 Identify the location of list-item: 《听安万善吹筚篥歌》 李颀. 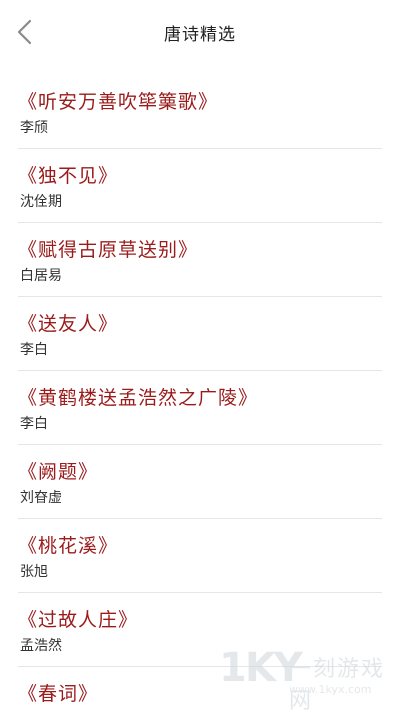
(200, 112).